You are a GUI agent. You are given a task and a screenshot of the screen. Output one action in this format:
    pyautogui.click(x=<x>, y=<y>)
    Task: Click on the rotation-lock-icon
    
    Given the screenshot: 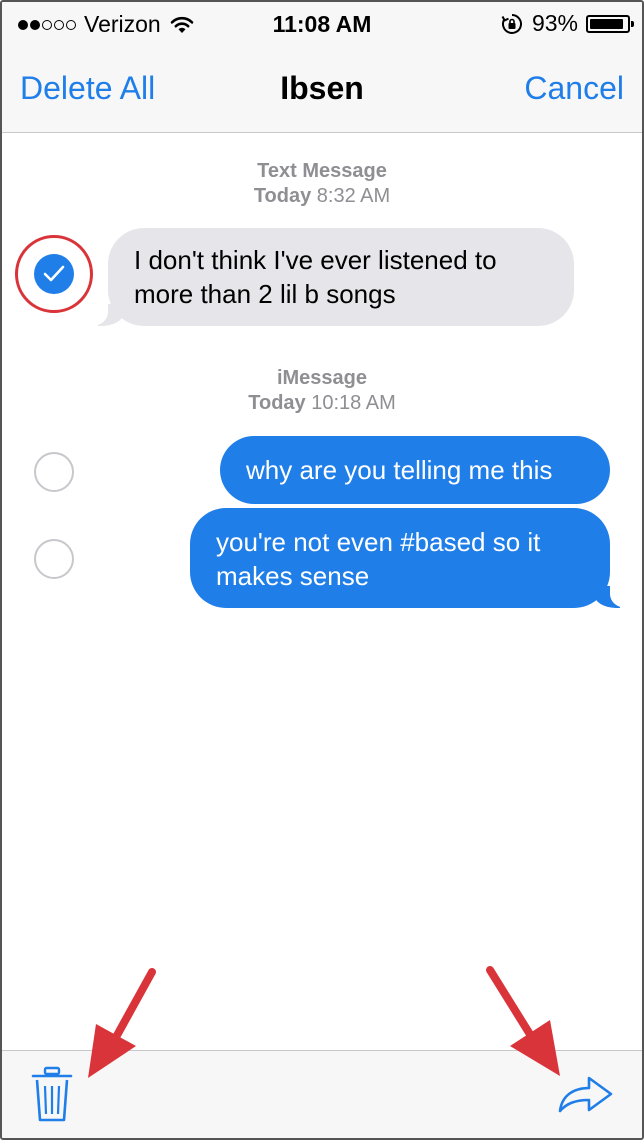 What is the action you would take?
    pyautogui.click(x=511, y=23)
    